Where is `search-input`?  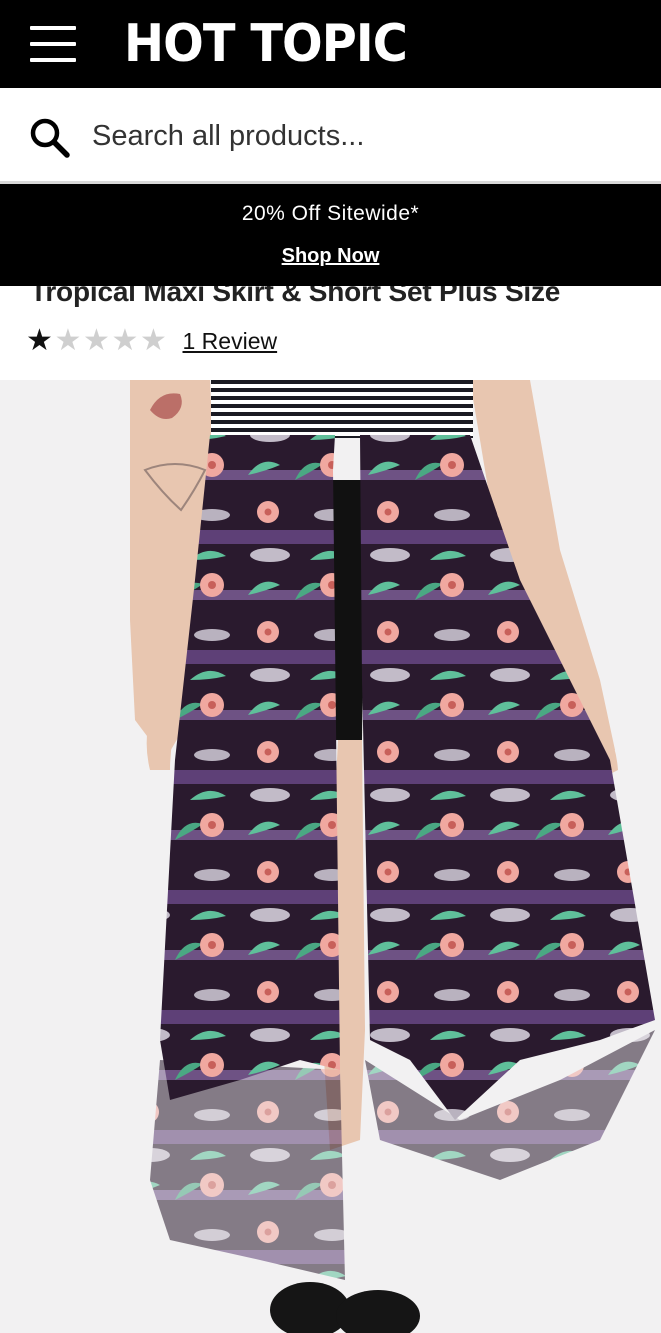 search-input is located at coordinates (362, 136).